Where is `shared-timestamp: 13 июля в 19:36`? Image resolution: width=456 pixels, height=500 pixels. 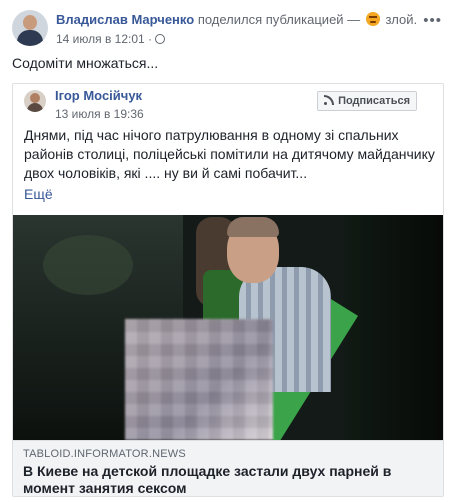
shared-timestamp: 13 июля в 19:36 is located at coordinates (99, 114).